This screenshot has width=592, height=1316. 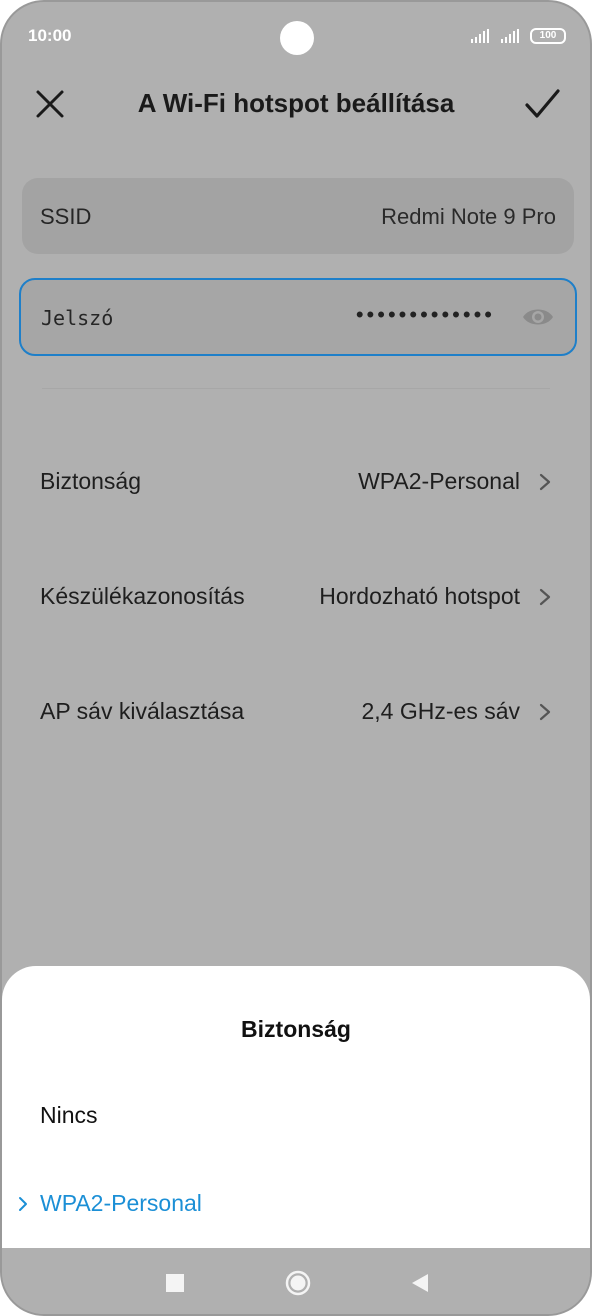 I want to click on ap-band-value: 2,4 GHz-es sáv, so click(x=441, y=711).